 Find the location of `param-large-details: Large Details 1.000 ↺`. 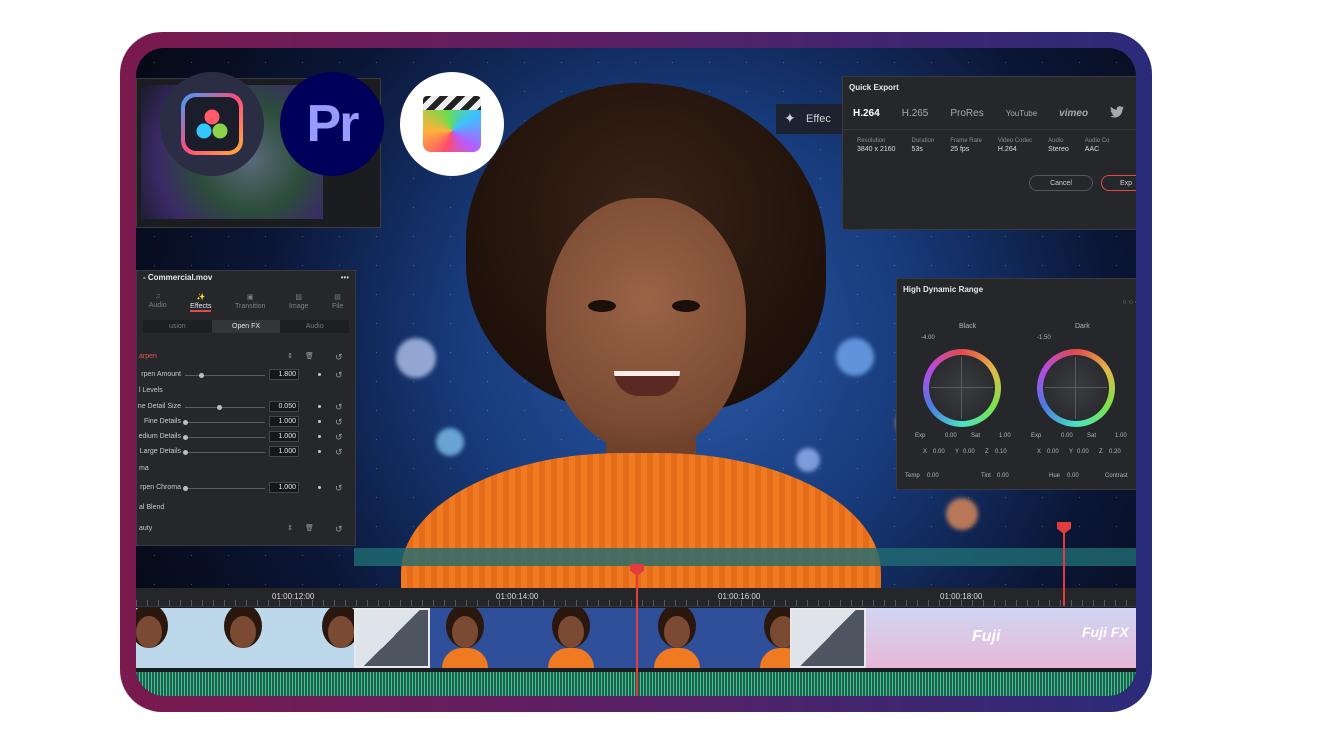

param-large-details: Large Details 1.000 ↺ is located at coordinates (241, 452).